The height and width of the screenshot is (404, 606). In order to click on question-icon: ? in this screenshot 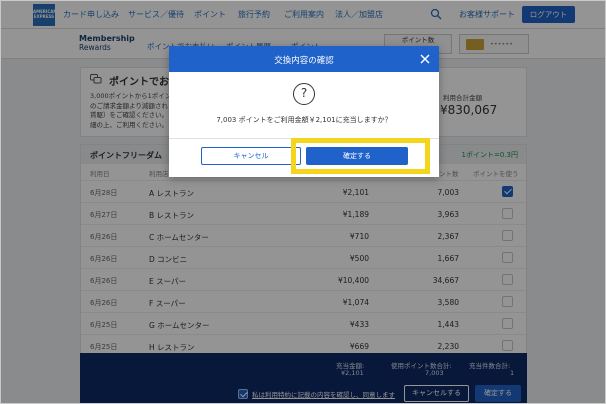, I will do `click(304, 94)`.